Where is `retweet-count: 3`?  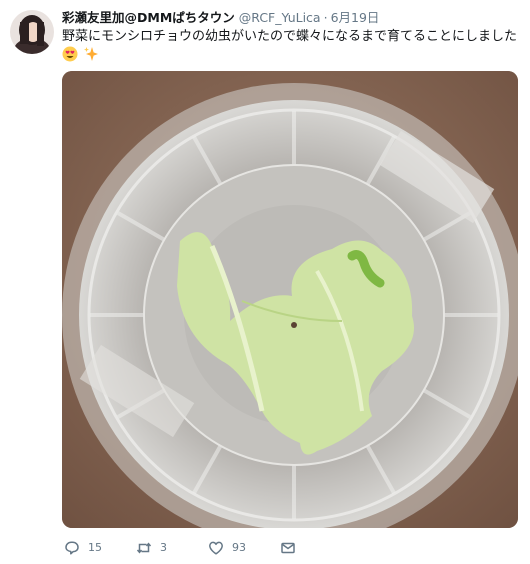 retweet-count: 3 is located at coordinates (163, 547).